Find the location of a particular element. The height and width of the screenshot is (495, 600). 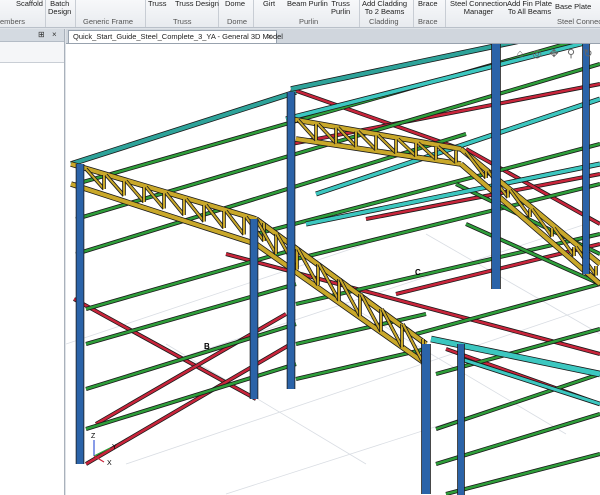

ribbon-group-brace: Brace Brace is located at coordinates (429, 13).